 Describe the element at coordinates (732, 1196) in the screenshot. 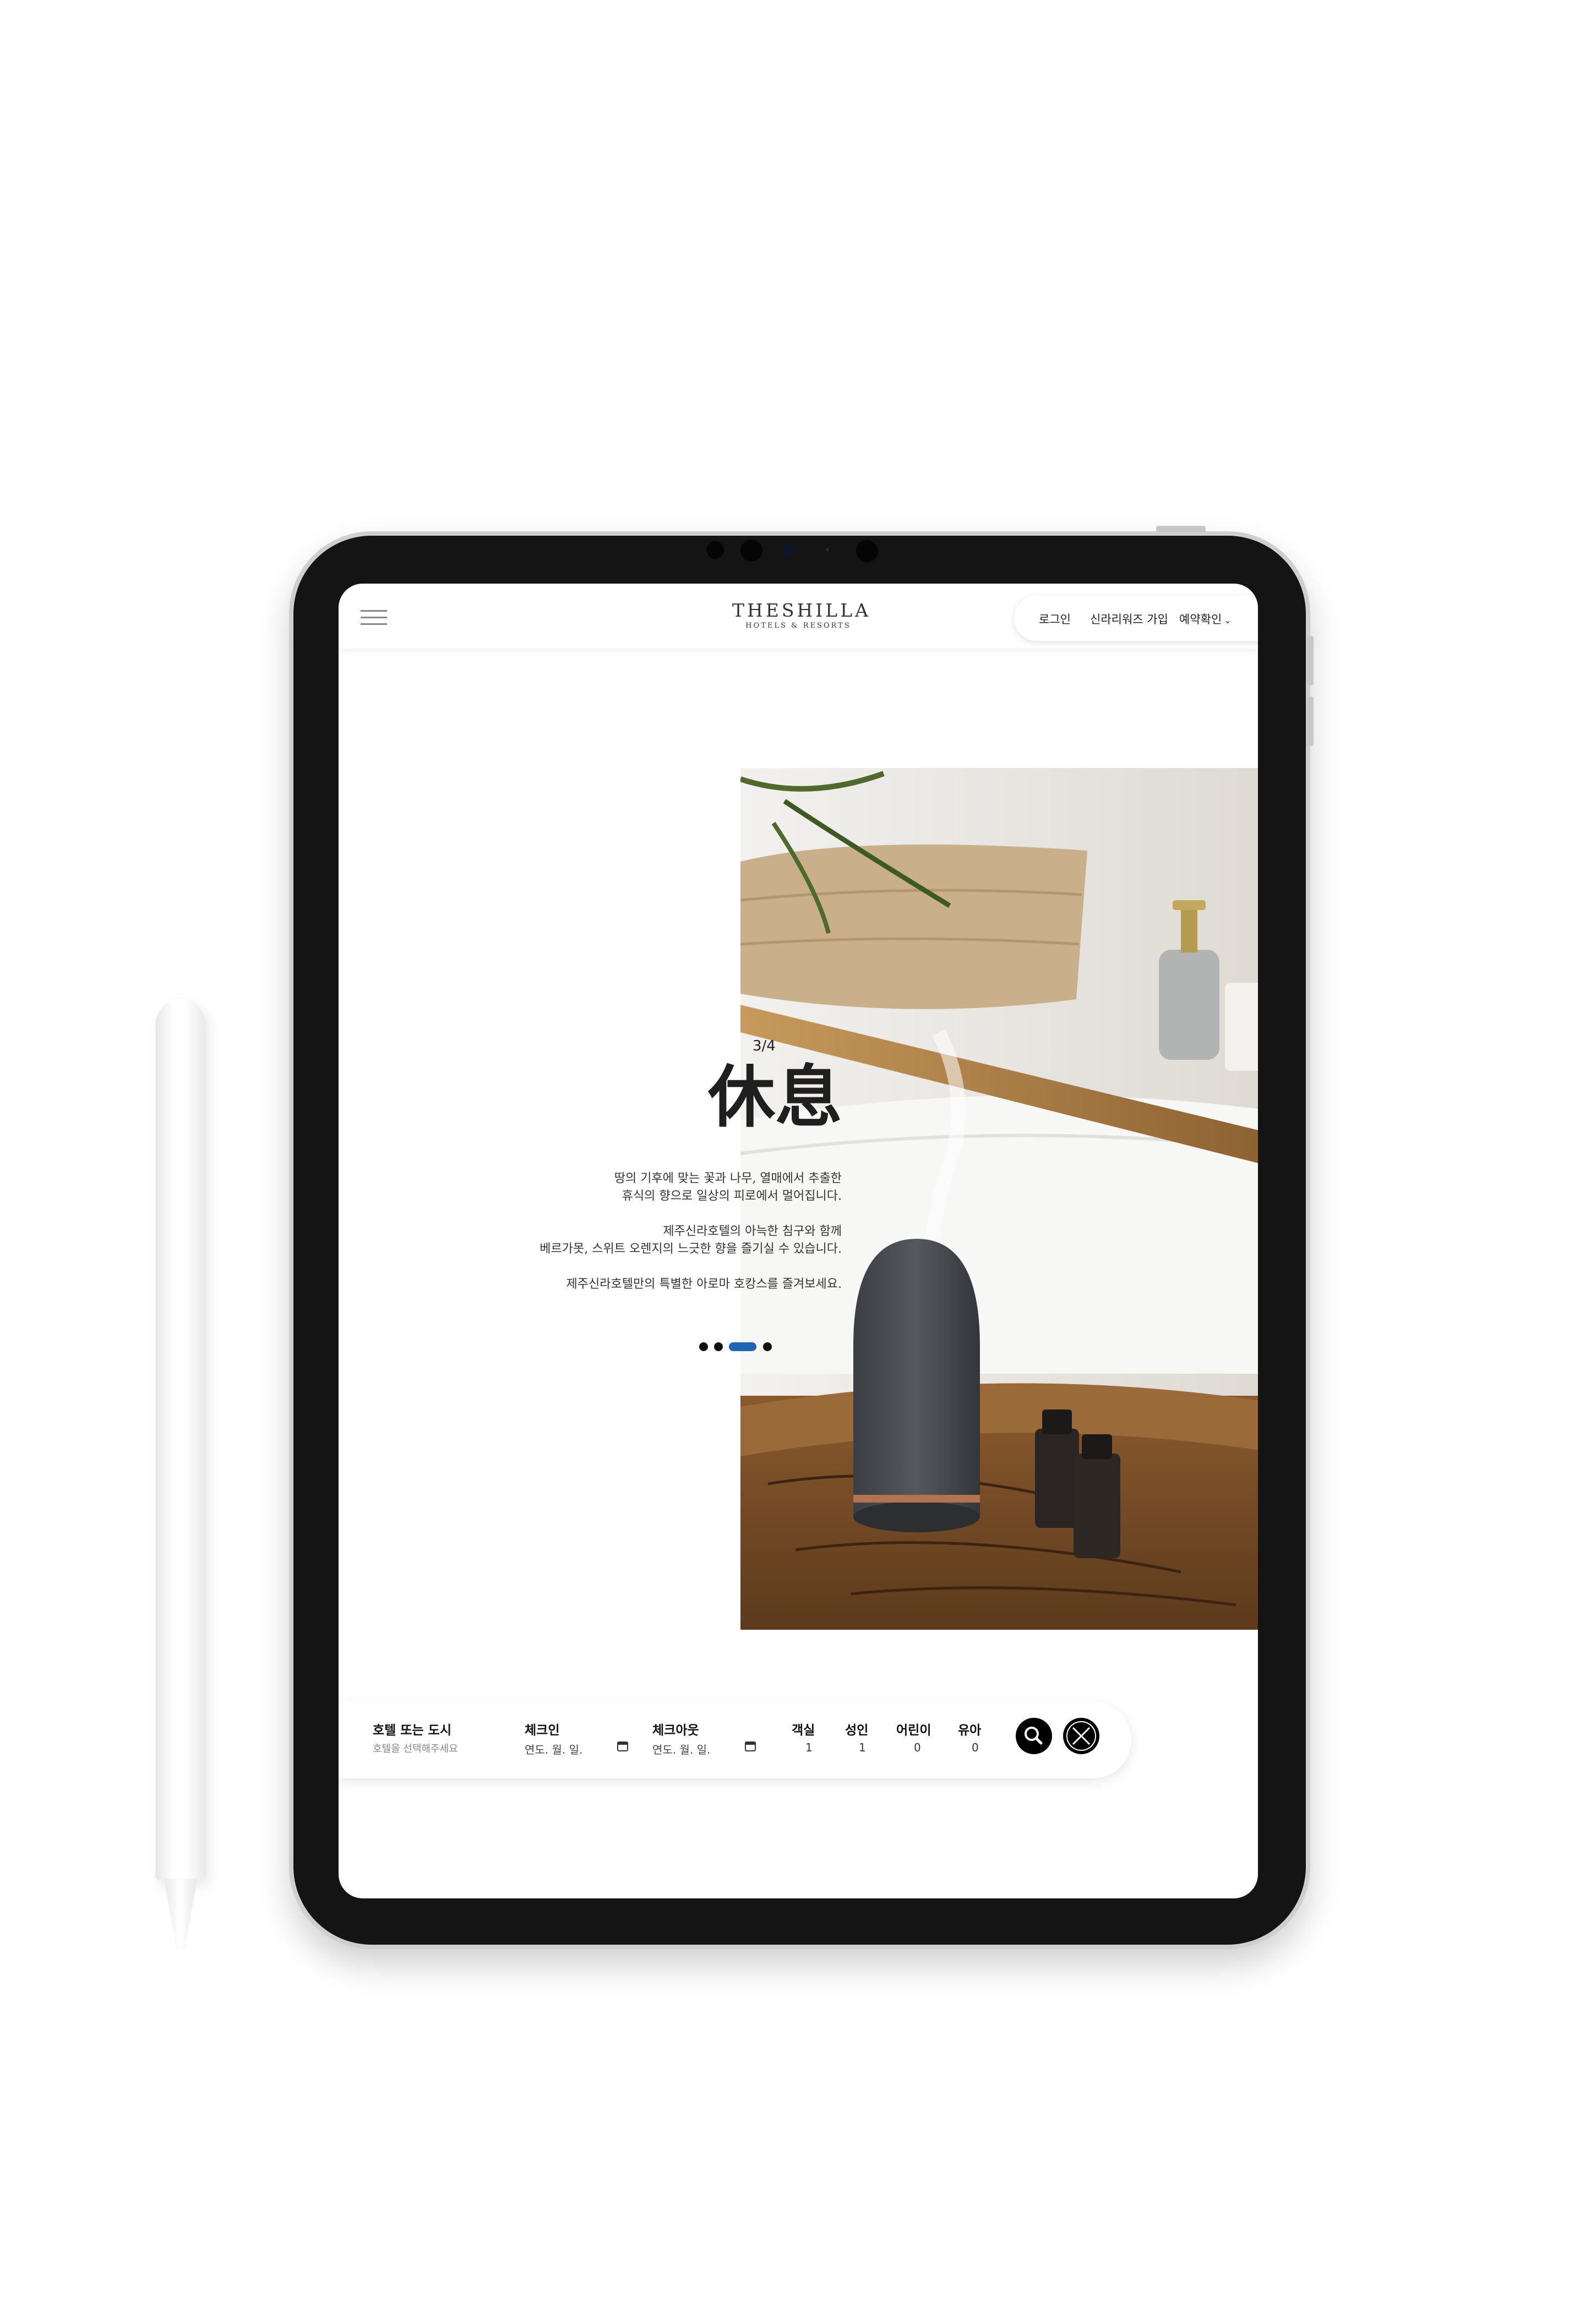

I see `description-line: 휴식의 향으로 일상의 피로에서 멀어집니다.` at that location.